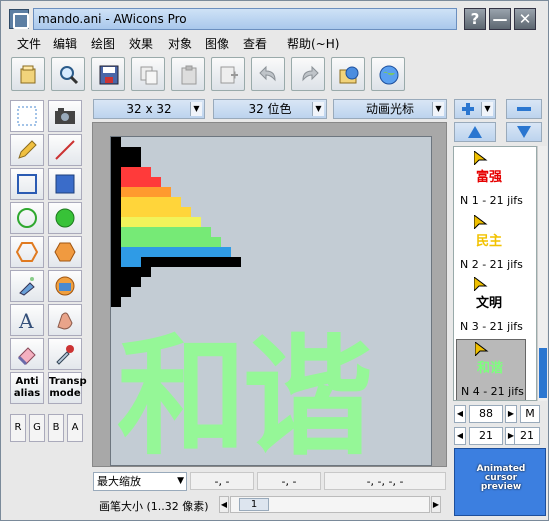 This screenshot has height=521, width=549. I want to click on remove-frame-button, so click(524, 109).